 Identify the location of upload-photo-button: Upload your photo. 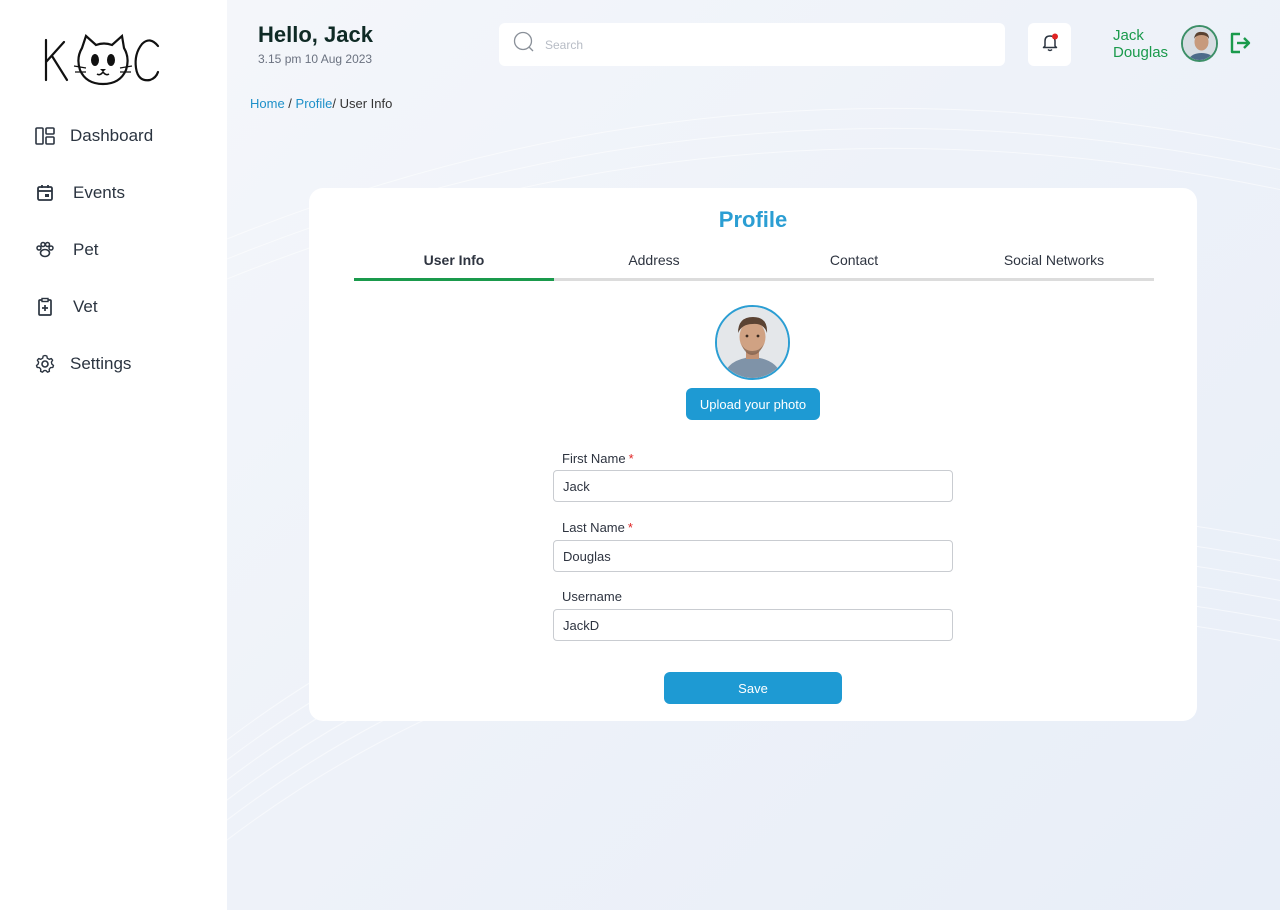
(753, 404).